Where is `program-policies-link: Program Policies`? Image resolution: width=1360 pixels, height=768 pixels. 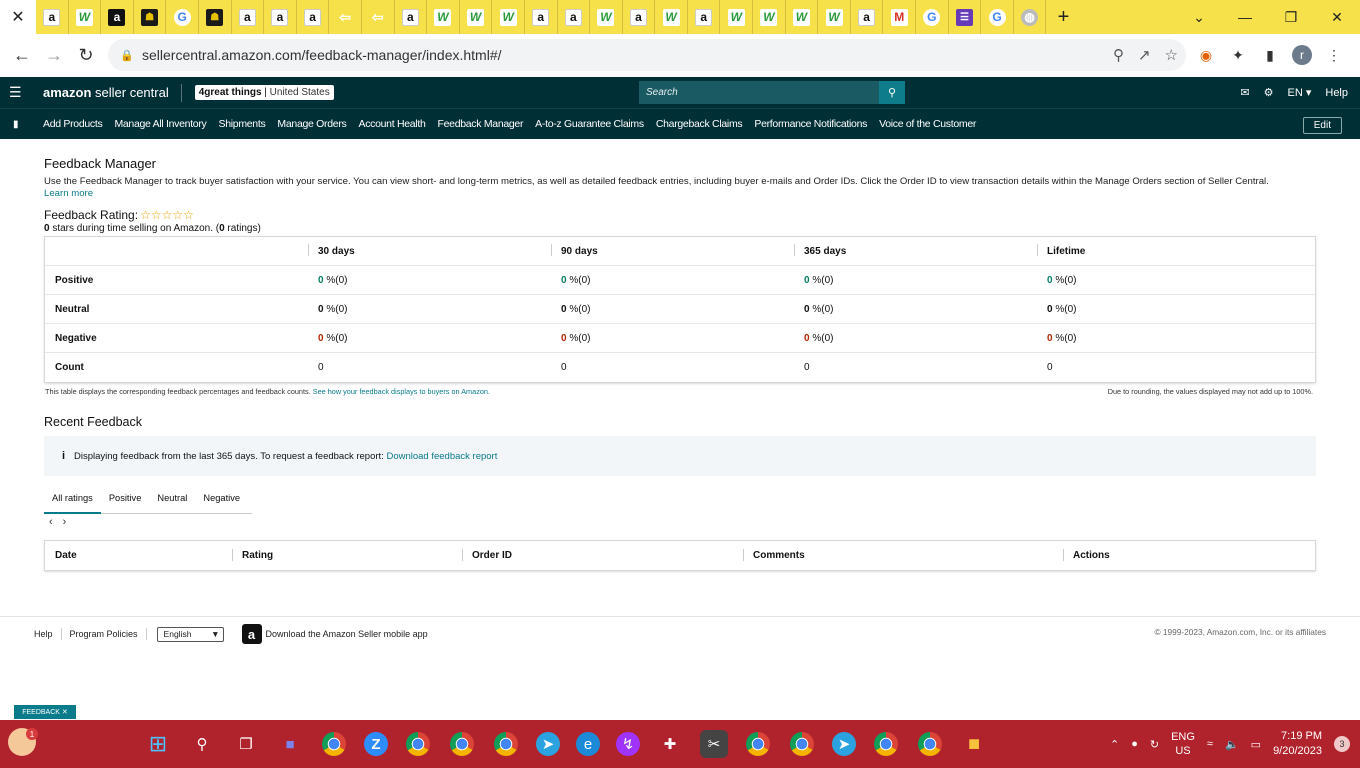 program-policies-link: Program Policies is located at coordinates (104, 634).